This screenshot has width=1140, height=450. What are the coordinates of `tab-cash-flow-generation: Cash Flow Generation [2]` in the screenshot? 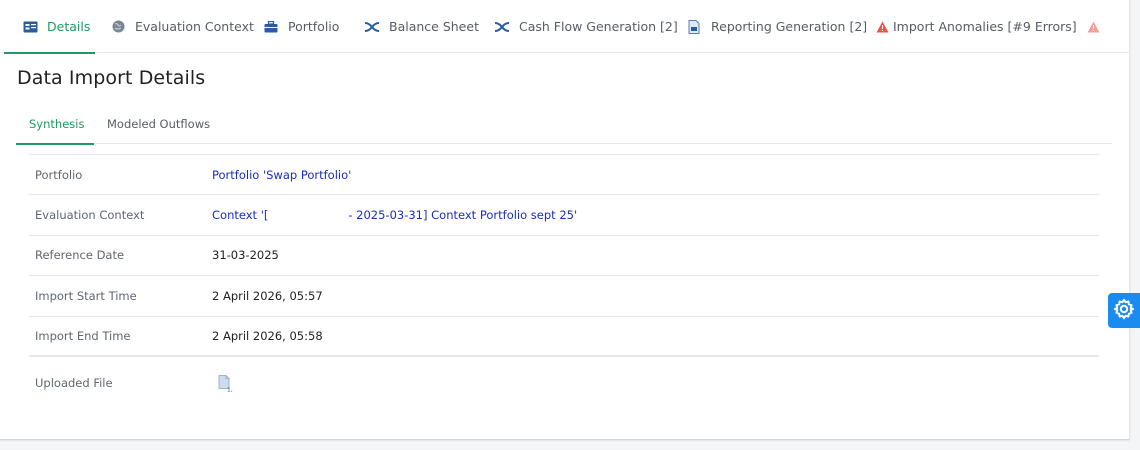 It's located at (586, 26).